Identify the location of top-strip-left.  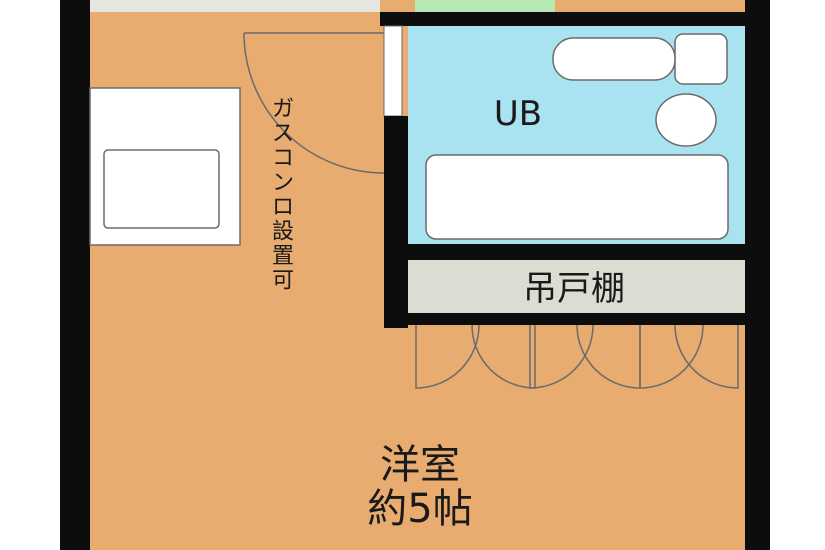
(235, 6).